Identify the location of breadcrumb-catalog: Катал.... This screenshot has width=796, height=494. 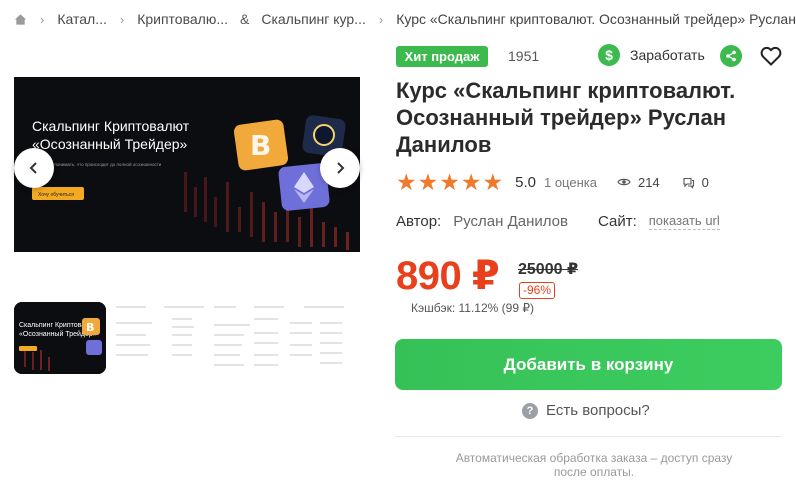
(82, 19).